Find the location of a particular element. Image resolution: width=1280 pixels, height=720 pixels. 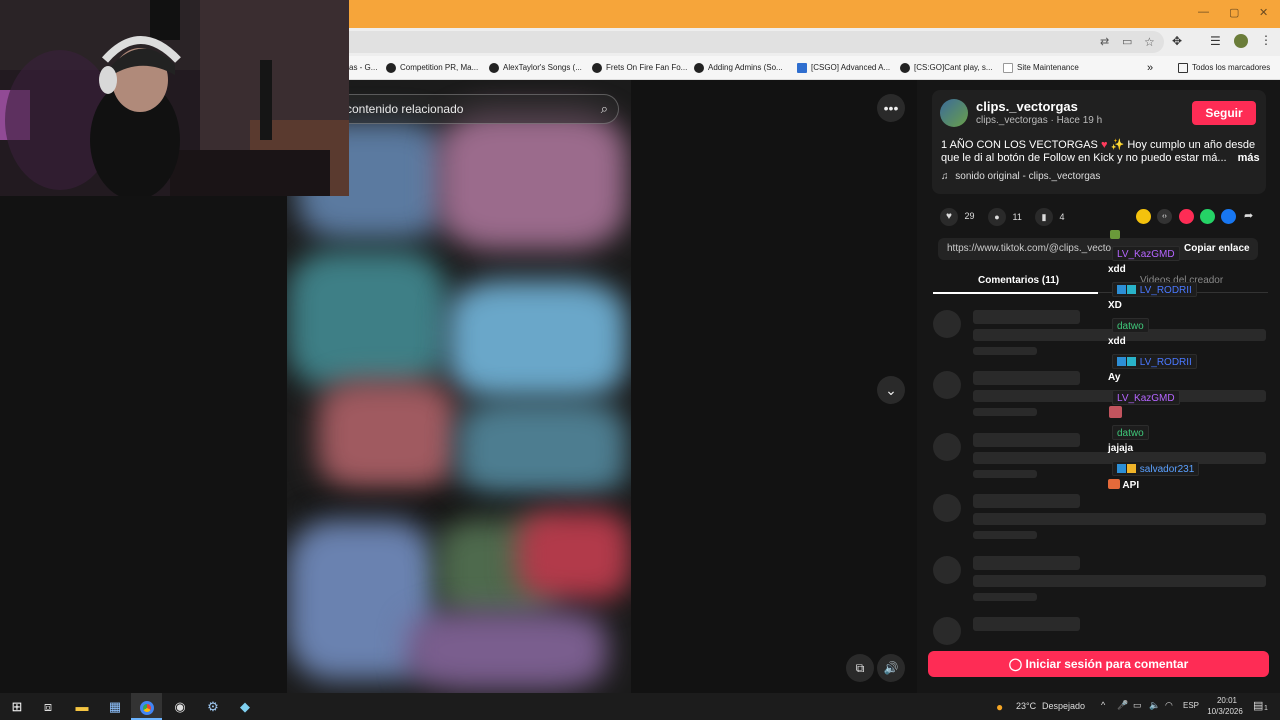

heart-icon: ♥ is located at coordinates (1104, 145).